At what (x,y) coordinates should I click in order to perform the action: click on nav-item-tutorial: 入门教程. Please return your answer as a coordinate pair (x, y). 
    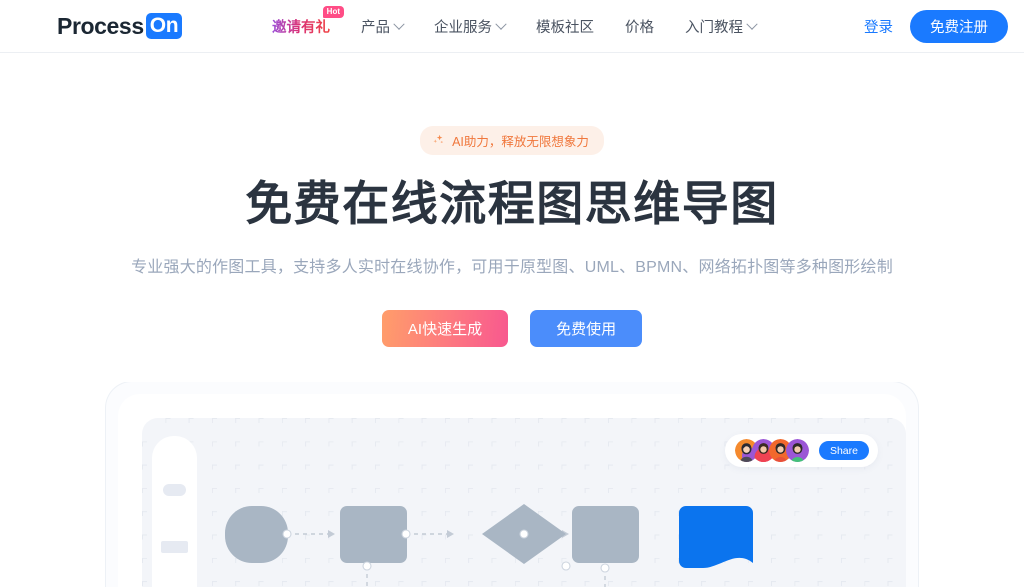
    Looking at the image, I should click on (721, 26).